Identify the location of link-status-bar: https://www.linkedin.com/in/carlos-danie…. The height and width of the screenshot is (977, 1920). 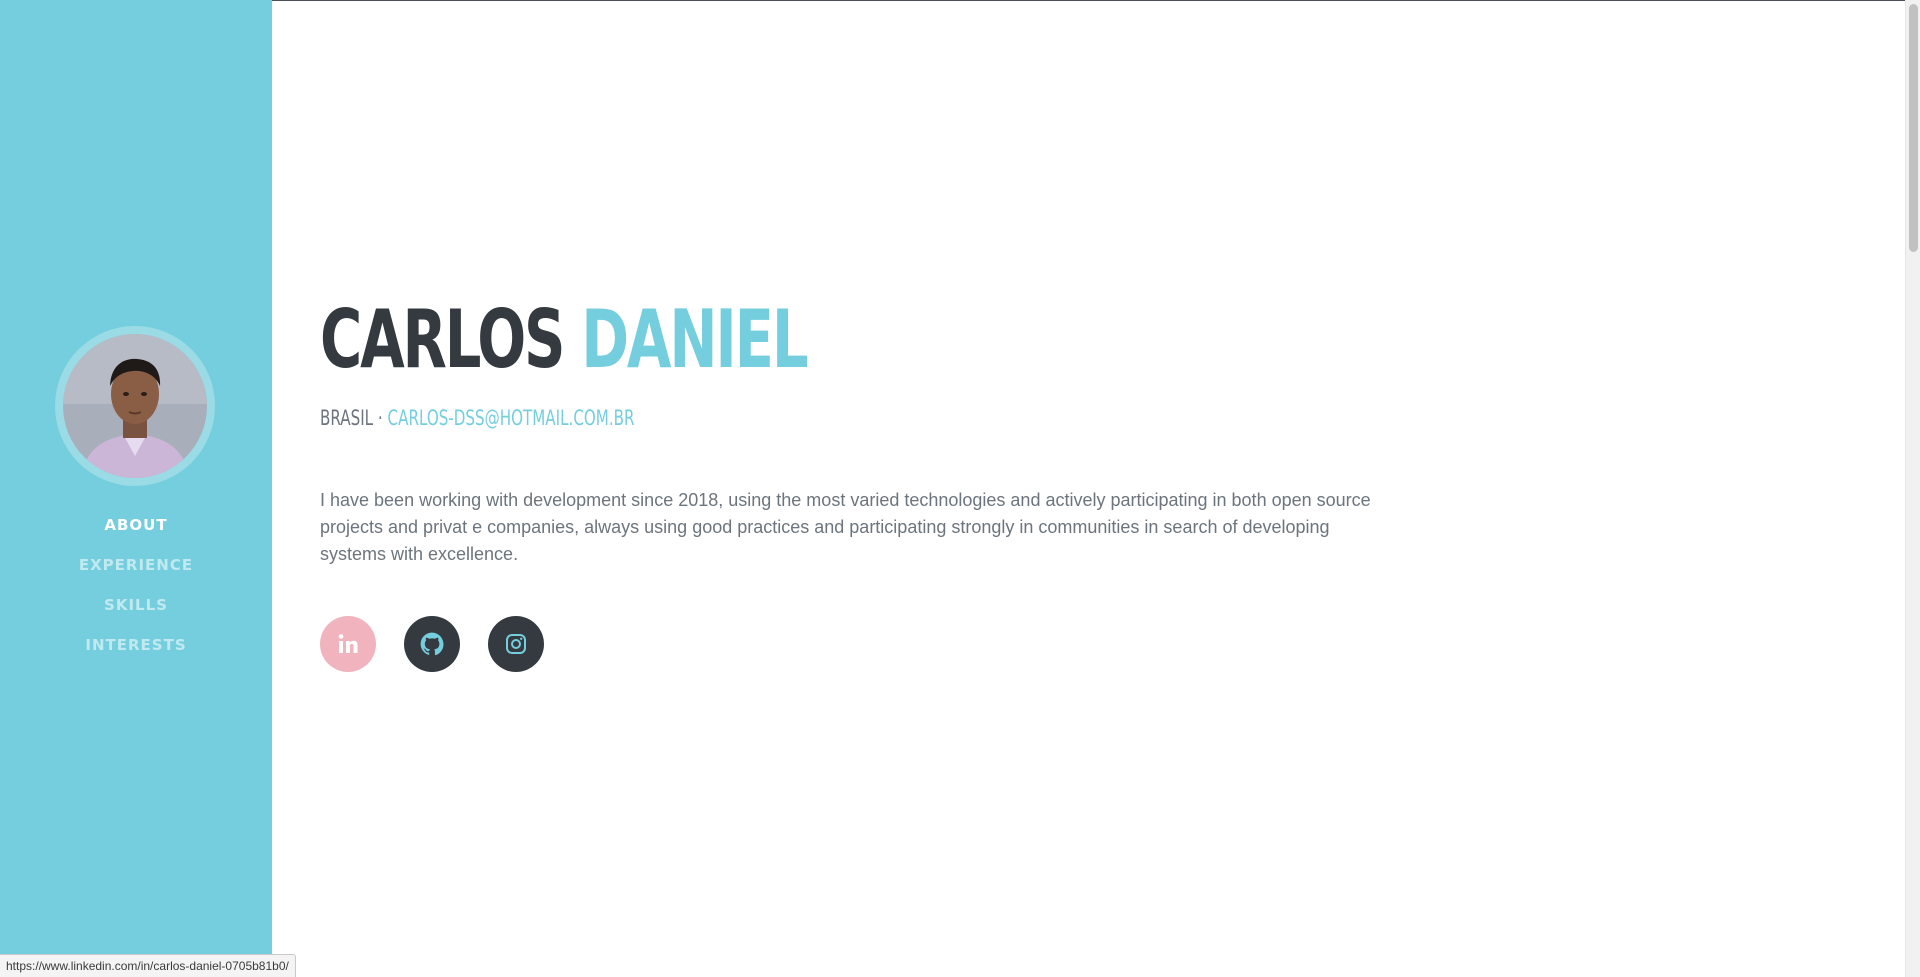
(148, 965).